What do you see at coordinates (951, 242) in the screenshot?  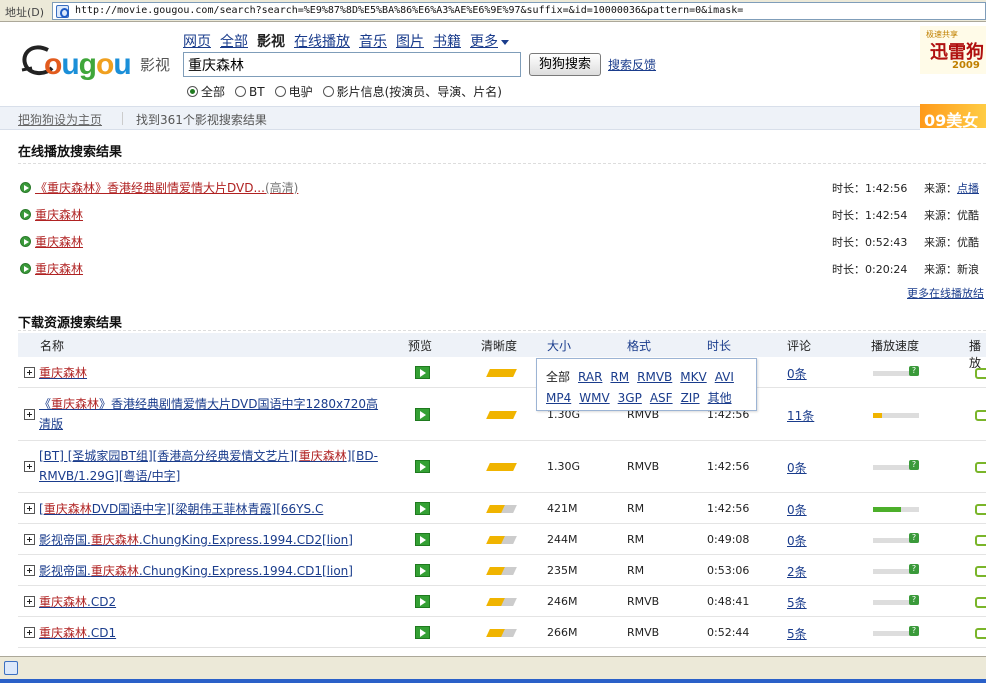 I see `online-source: 来源：优酷` at bounding box center [951, 242].